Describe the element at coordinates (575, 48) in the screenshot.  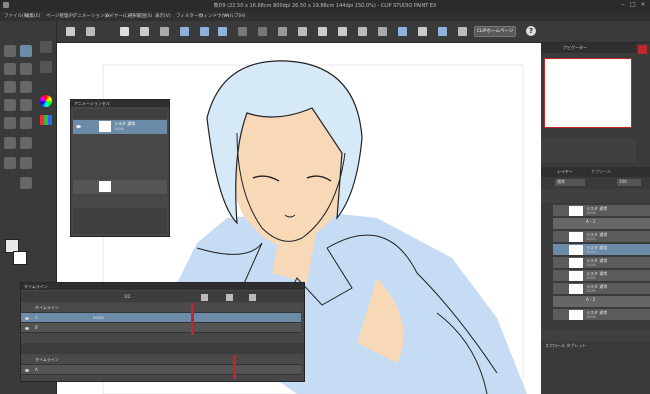
I see `navigator-tab: ナビゲーター` at that location.